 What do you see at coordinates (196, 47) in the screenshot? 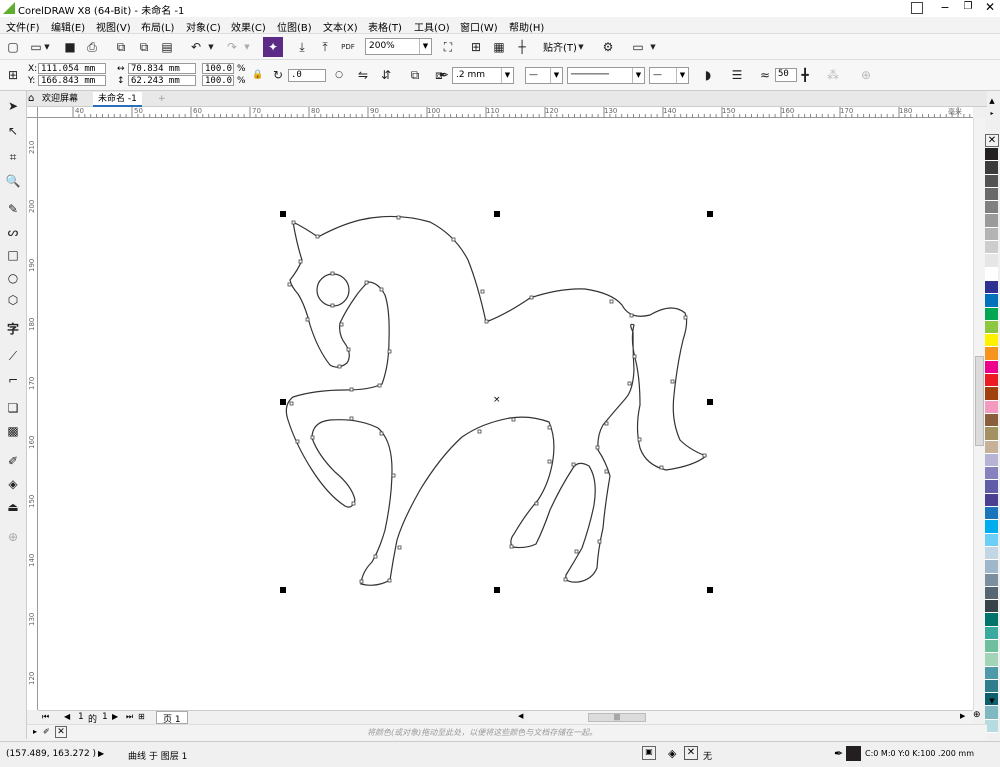
I see `undo-icon: ↶` at bounding box center [196, 47].